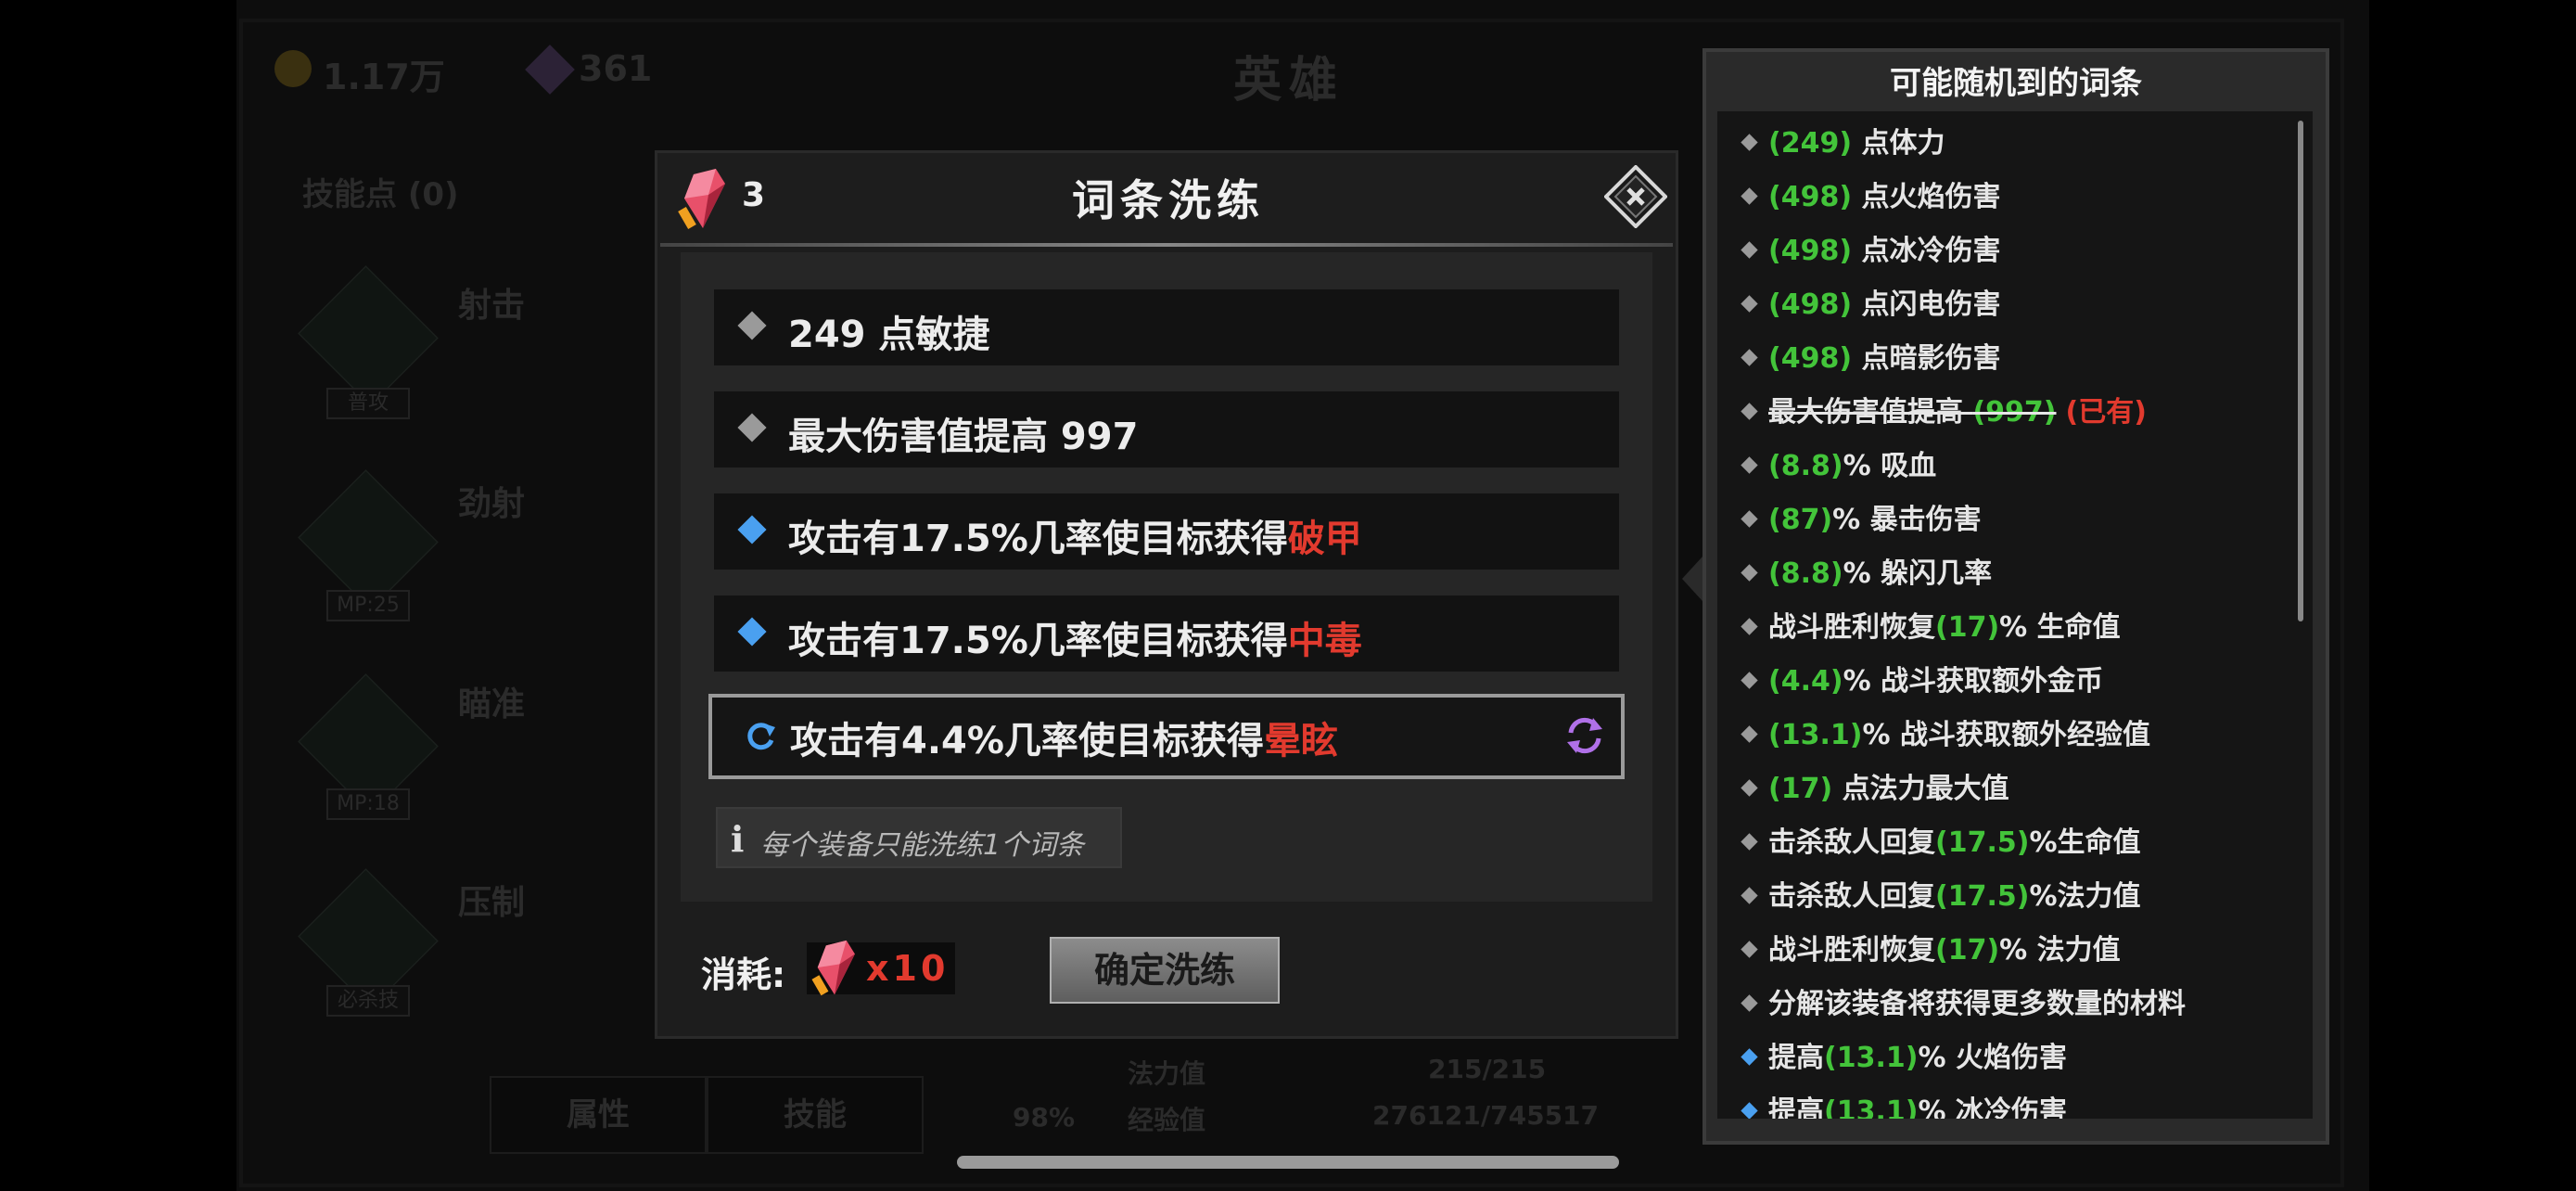  I want to click on skill-name: 射击, so click(492, 306).